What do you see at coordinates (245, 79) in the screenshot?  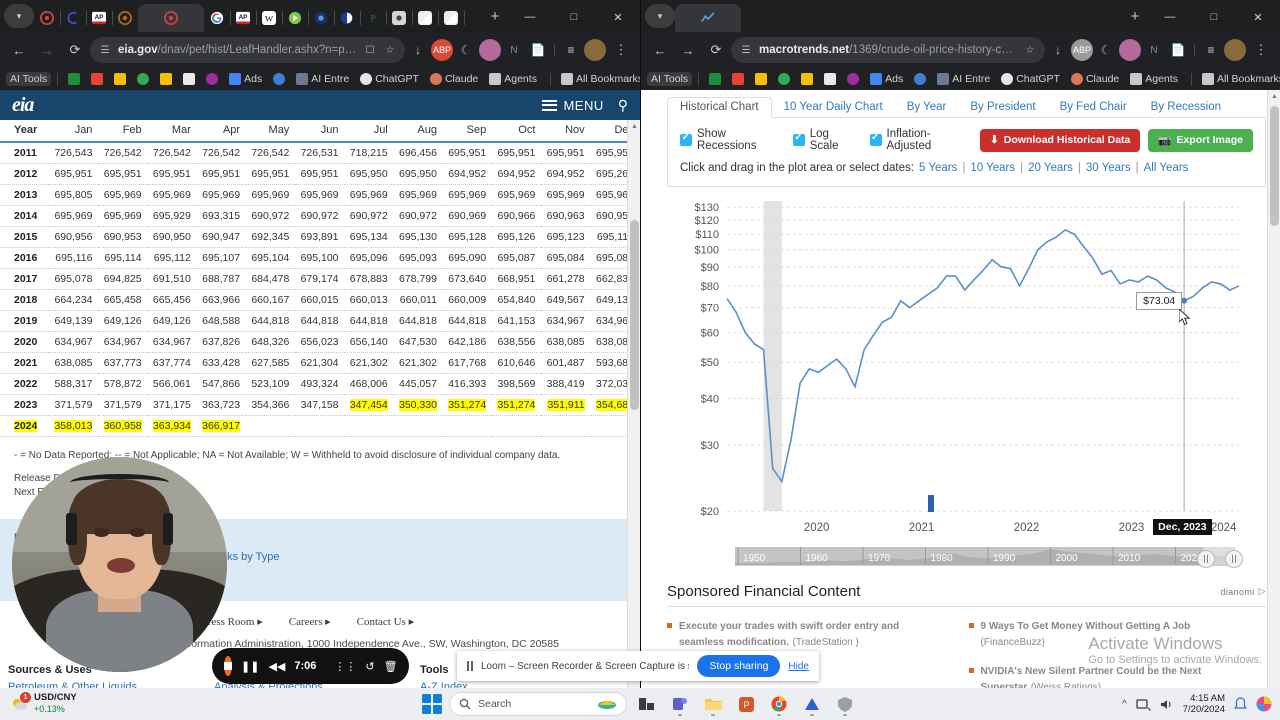 I see `bookmark-ads-left: Ads` at bounding box center [245, 79].